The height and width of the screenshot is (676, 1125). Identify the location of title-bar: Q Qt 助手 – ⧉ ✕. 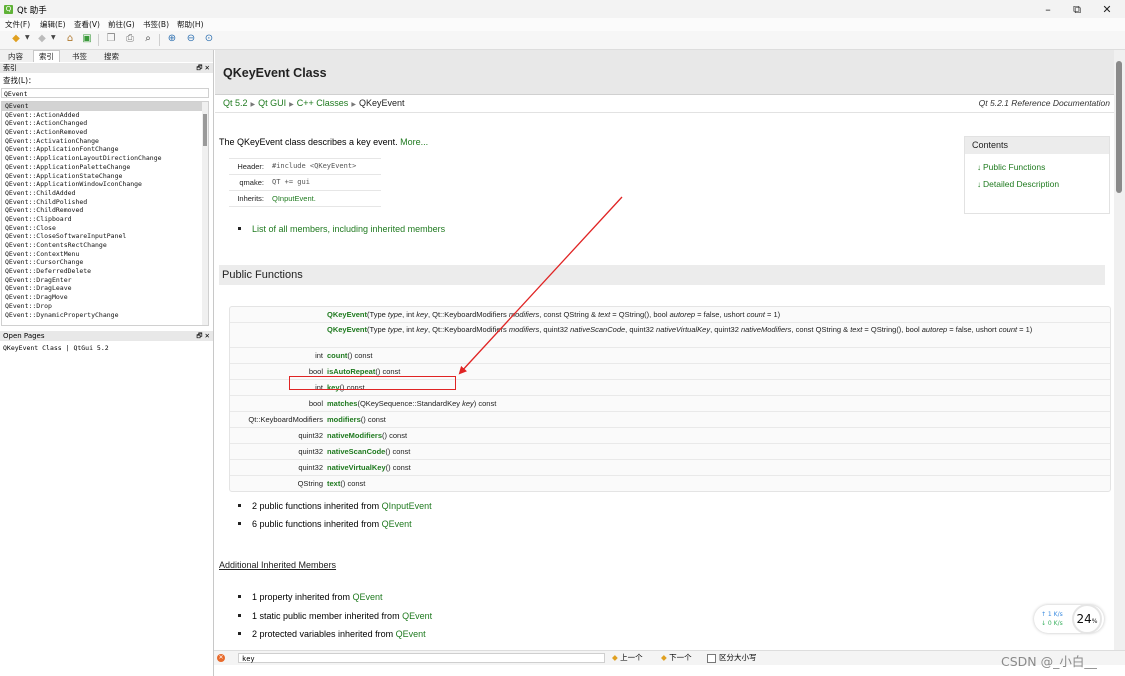
(562, 9).